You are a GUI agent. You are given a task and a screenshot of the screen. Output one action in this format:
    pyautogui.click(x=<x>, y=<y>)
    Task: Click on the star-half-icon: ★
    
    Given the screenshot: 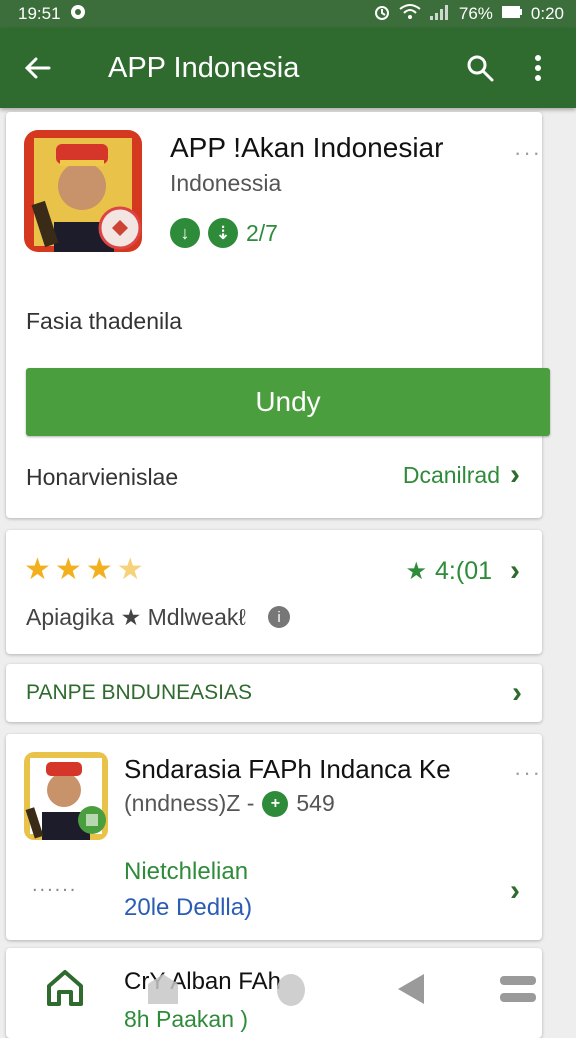 What is the action you would take?
    pyautogui.click(x=130, y=569)
    